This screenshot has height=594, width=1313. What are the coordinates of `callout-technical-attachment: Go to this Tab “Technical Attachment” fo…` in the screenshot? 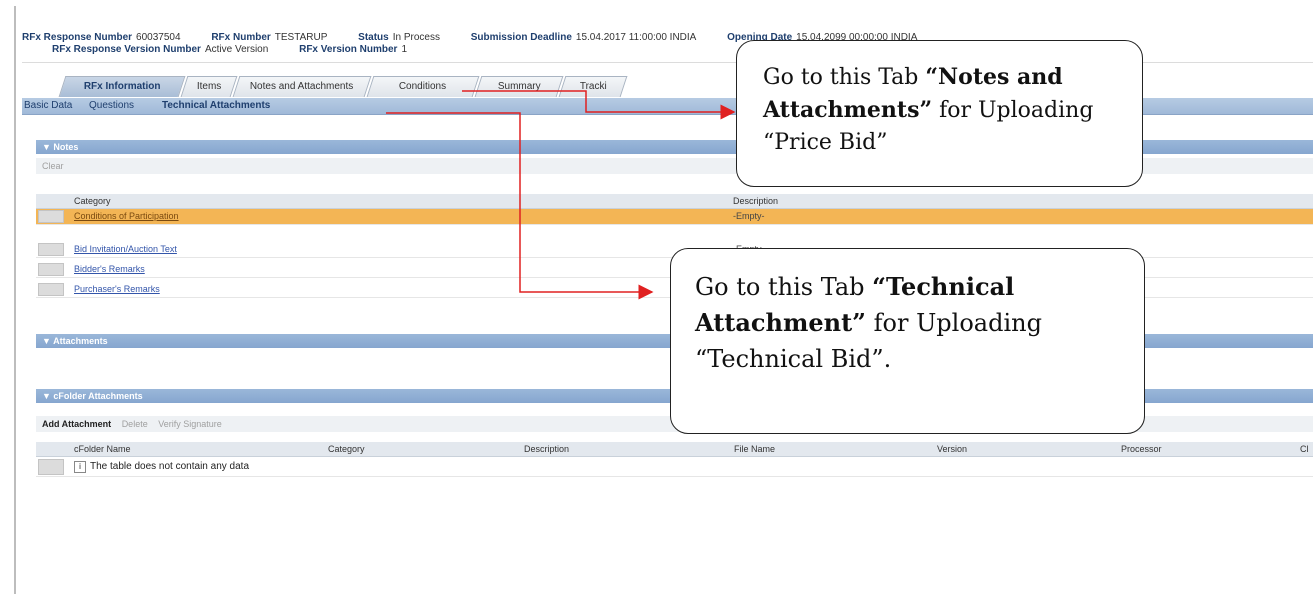 It's located at (907, 341).